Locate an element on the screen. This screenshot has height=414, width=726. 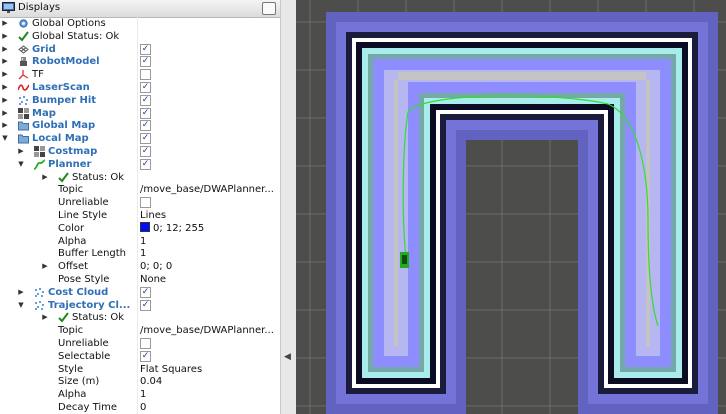
property-value: 0; 12; 255 is located at coordinates (209, 228).